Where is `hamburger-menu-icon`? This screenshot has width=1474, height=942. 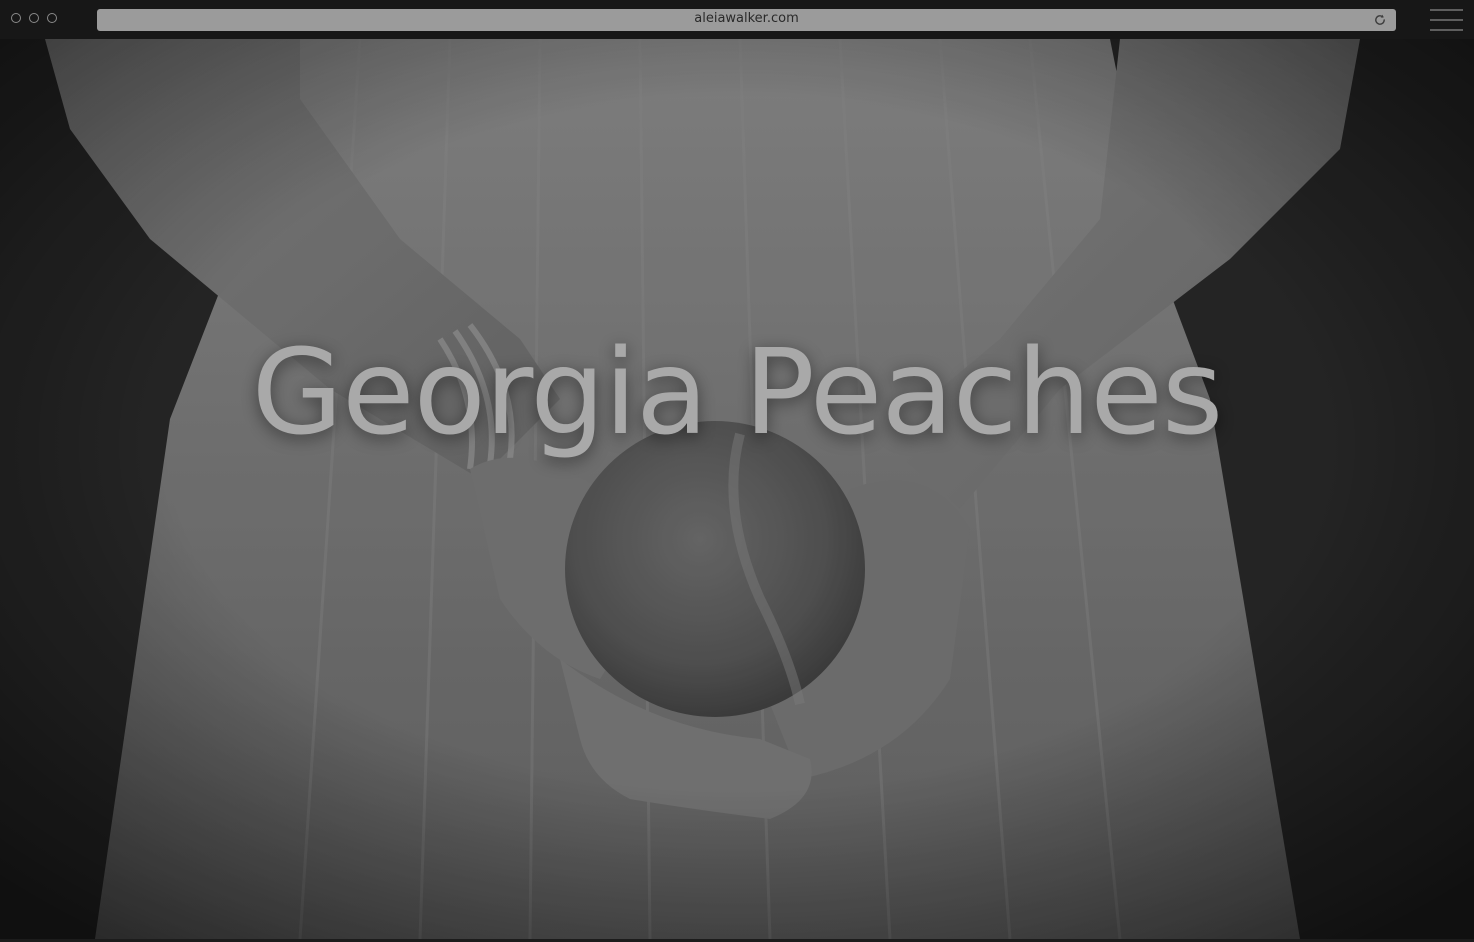 hamburger-menu-icon is located at coordinates (1446, 20).